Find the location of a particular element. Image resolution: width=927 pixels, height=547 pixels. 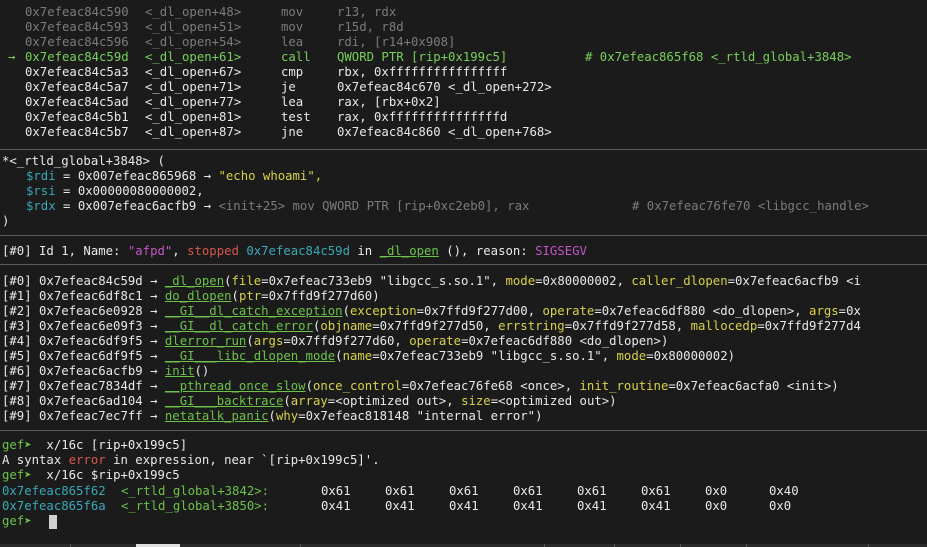

frame-arg-name: caller_dlopen is located at coordinates (679, 281).